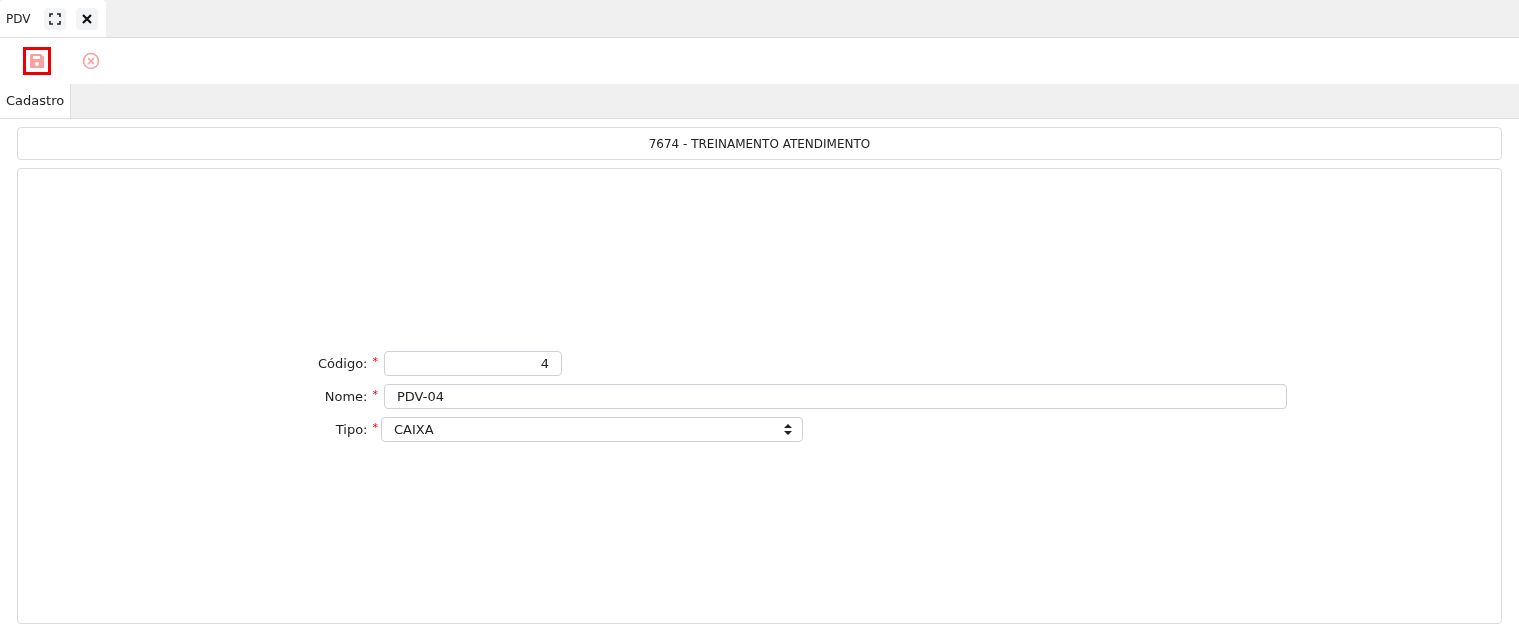  I want to click on form-tab: Cadastro, so click(36, 101).